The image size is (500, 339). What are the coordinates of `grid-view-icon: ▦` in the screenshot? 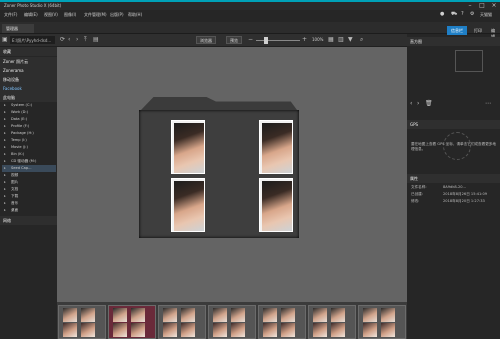 It's located at (331, 39).